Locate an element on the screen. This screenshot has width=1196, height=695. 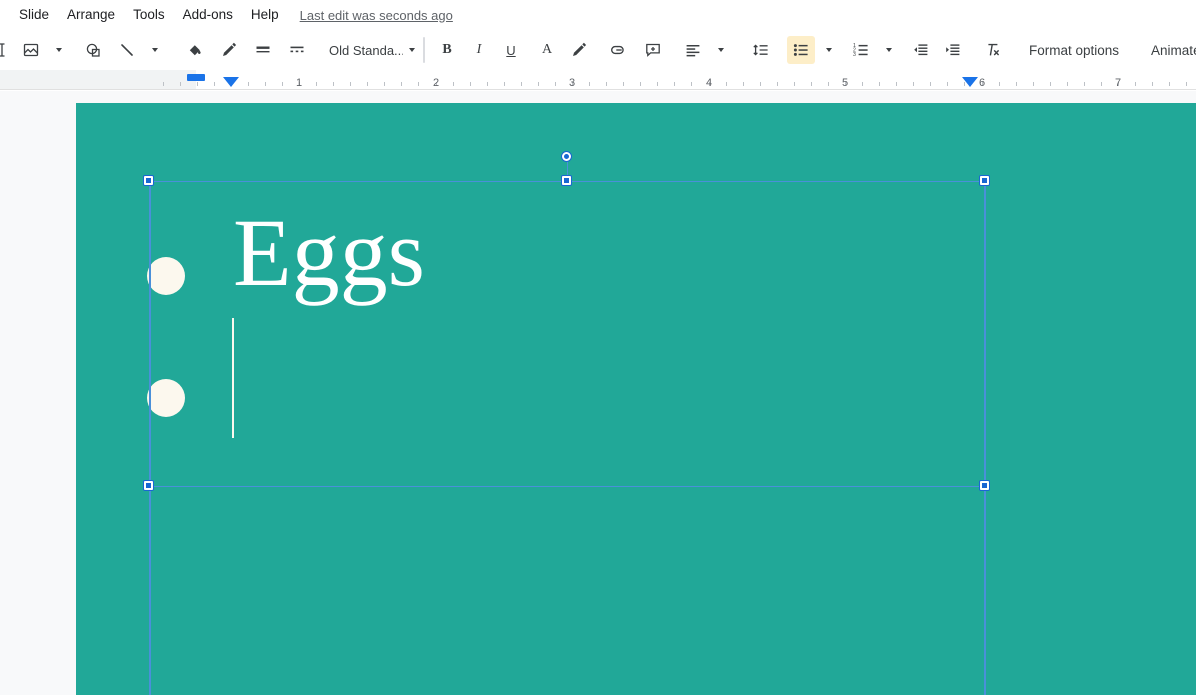
ruler-number: 3 is located at coordinates (572, 83).